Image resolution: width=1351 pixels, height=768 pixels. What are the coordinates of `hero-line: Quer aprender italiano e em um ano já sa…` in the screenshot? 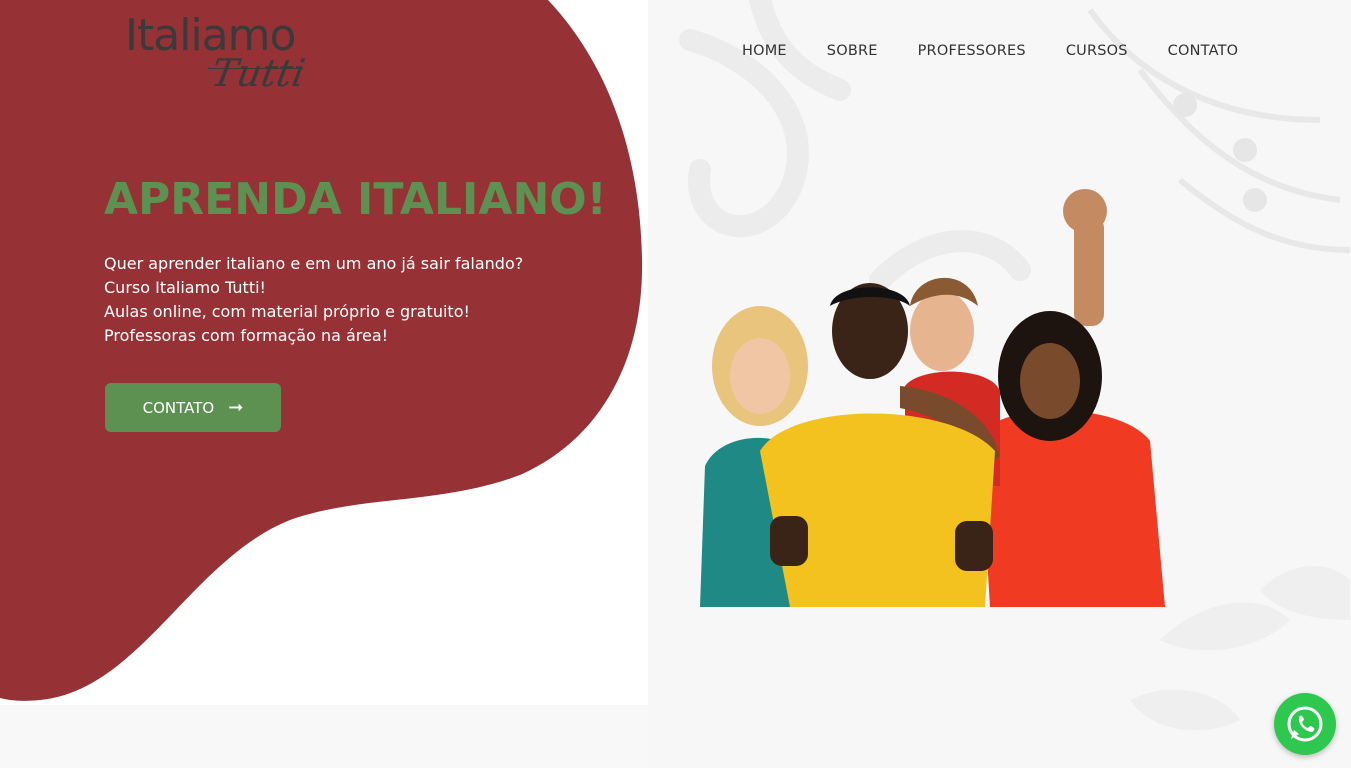 It's located at (314, 263).